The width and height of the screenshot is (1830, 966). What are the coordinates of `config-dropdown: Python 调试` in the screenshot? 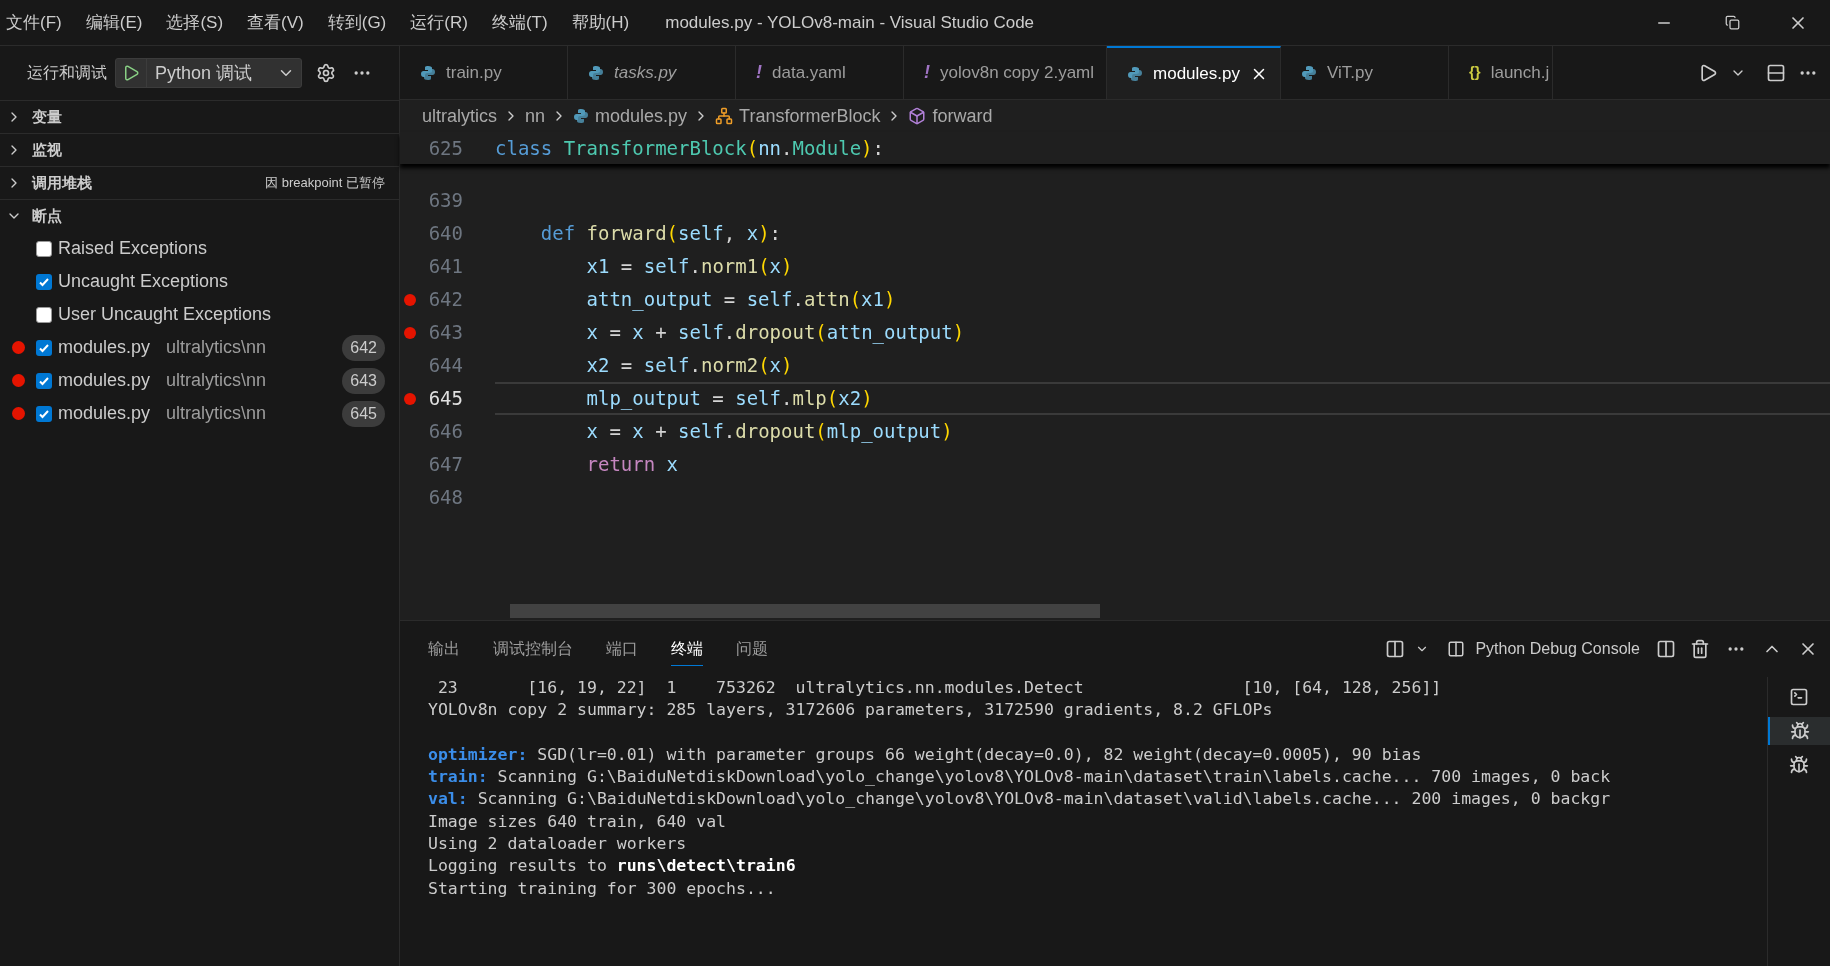 It's located at (208, 73).